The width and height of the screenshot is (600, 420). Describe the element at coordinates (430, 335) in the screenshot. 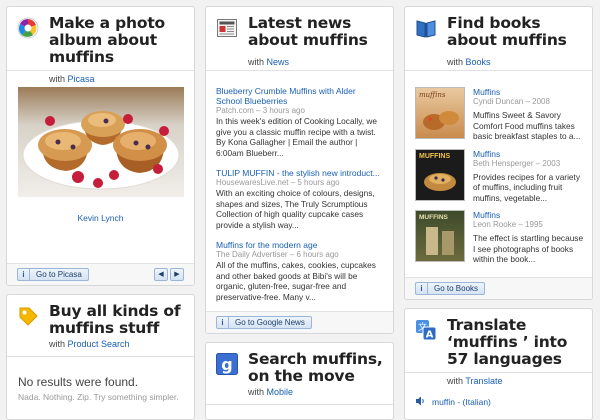

I see `svg-text: A` at that location.